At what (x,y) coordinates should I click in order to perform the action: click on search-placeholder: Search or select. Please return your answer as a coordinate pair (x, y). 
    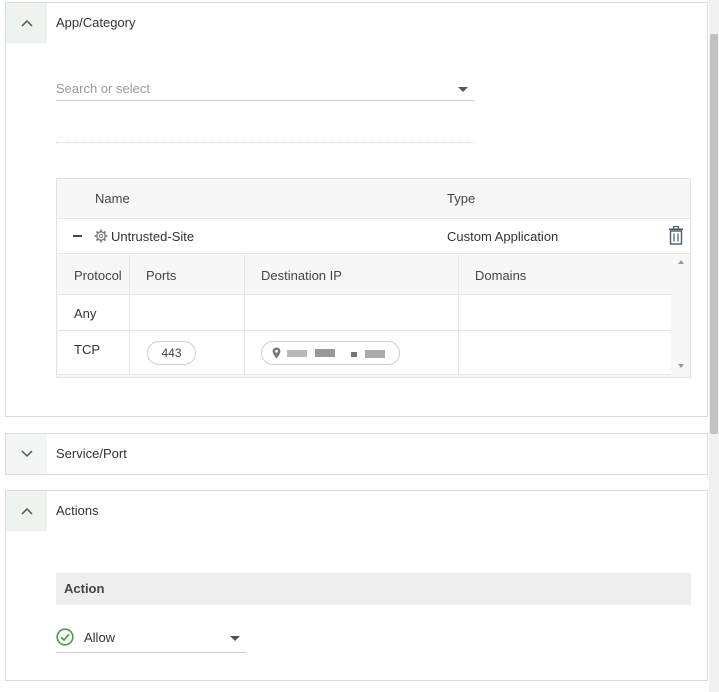
    Looking at the image, I should click on (103, 88).